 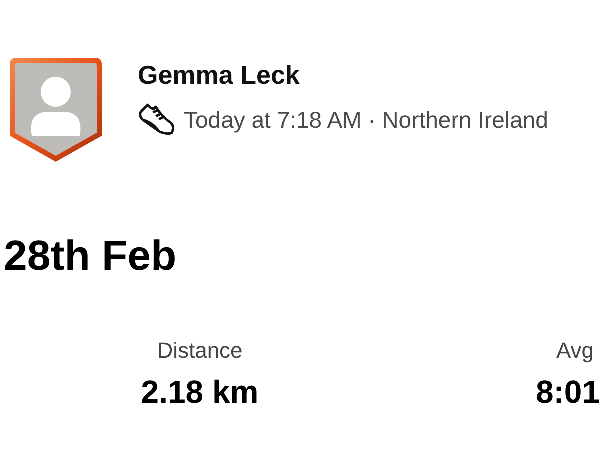 What do you see at coordinates (366, 120) in the screenshot?
I see `activity-meta: Today at 7:18 AM · Northern Ireland` at bounding box center [366, 120].